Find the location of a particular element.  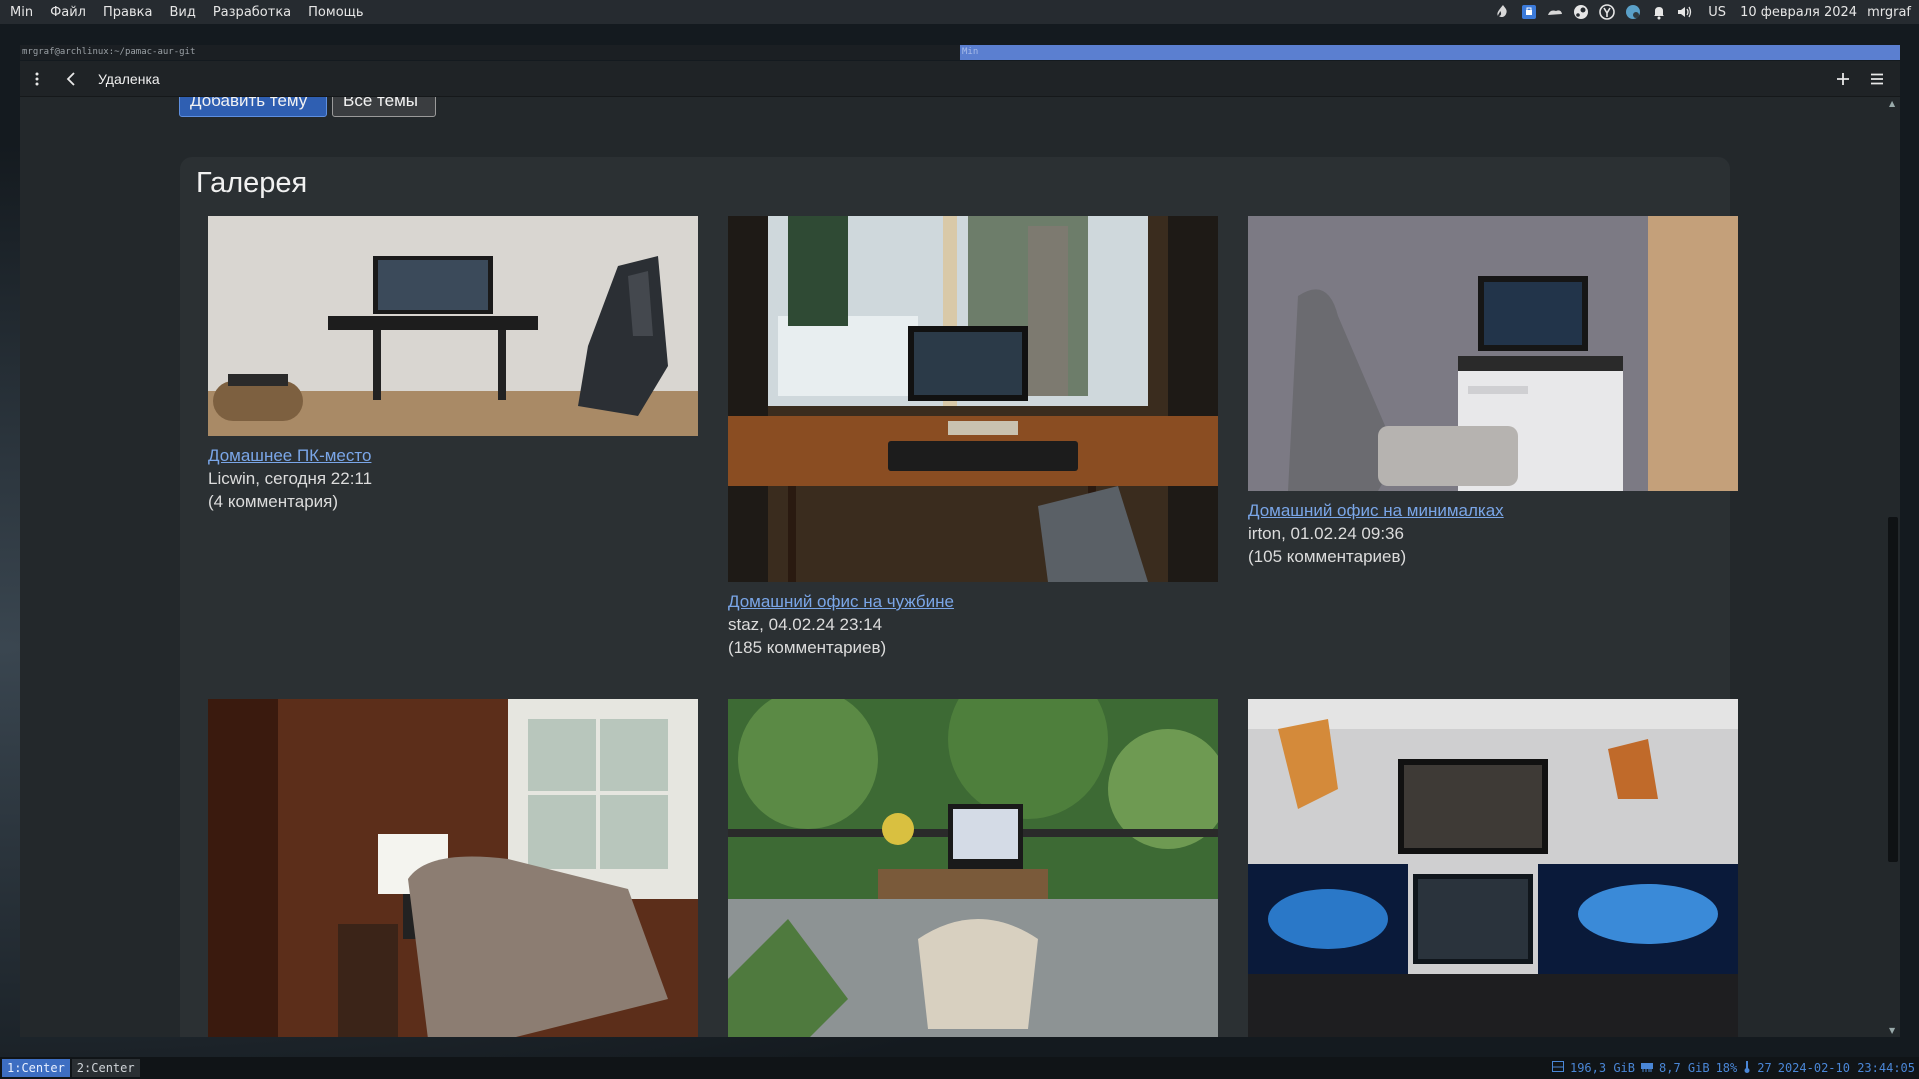

card-author-date: staz, 04.02.24 23:14 is located at coordinates (805, 624).